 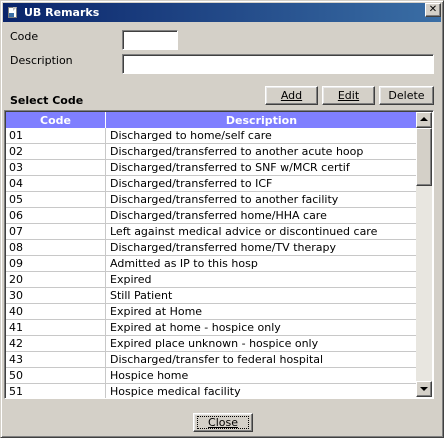 I want to click on table-row: 20 Expired, so click(x=212, y=280).